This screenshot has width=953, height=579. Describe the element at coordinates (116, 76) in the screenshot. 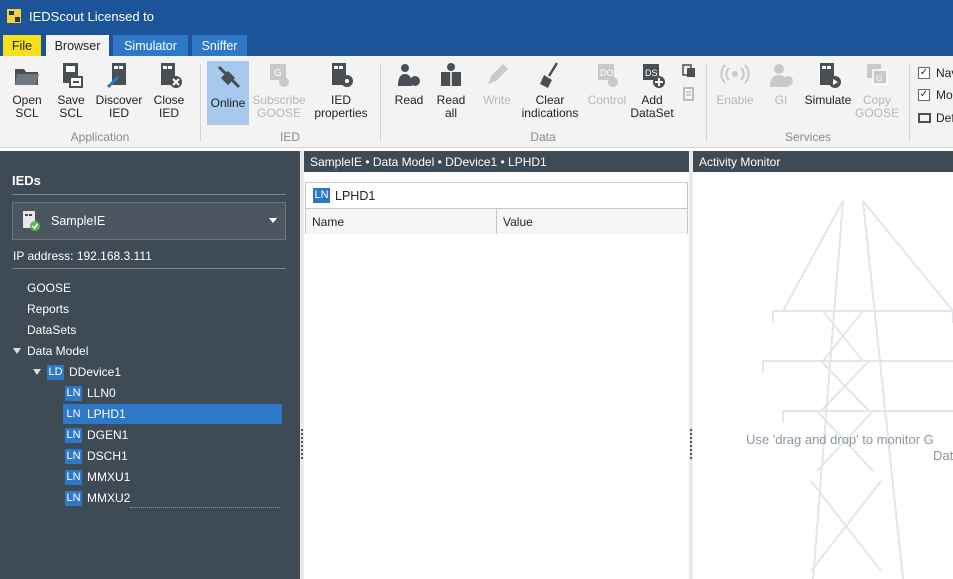

I see `discover-icon` at that location.